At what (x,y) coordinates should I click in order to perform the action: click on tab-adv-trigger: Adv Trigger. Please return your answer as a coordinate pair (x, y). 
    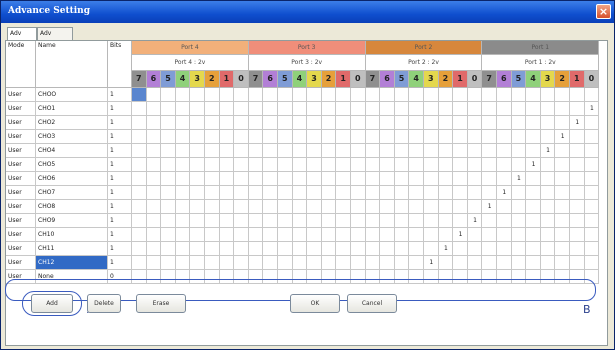
    Looking at the image, I should click on (55, 37).